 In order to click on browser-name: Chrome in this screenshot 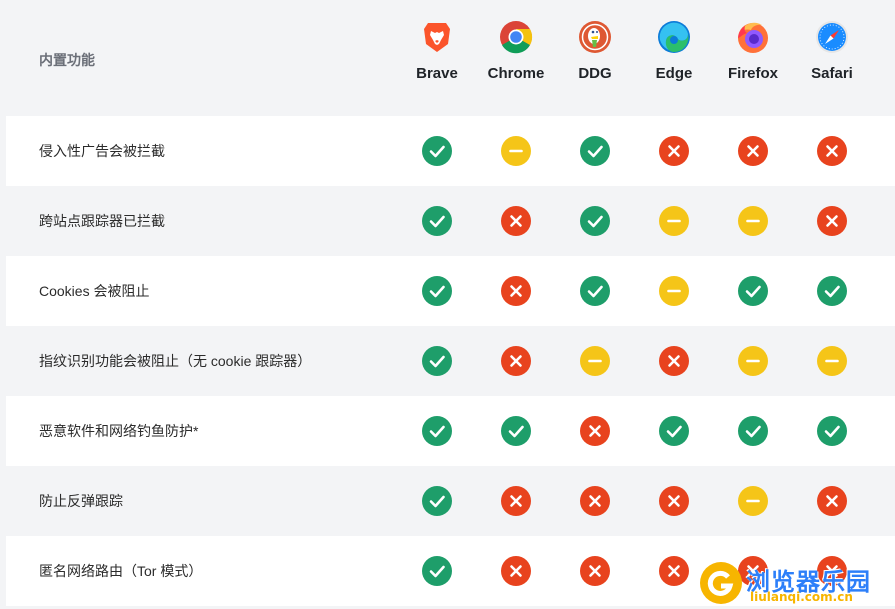, I will do `click(516, 73)`.